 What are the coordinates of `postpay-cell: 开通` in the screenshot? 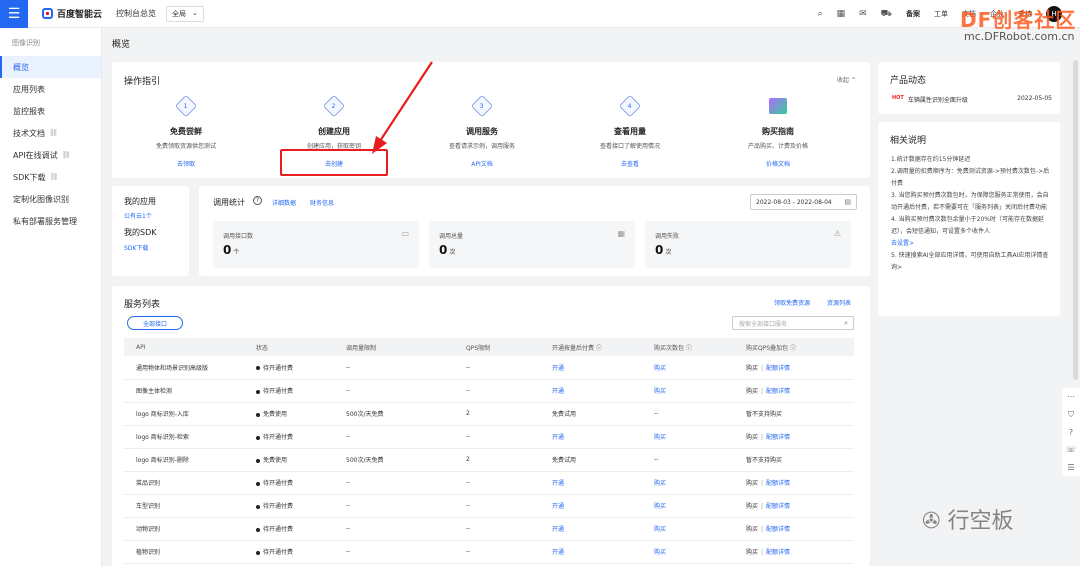 It's located at (591, 506).